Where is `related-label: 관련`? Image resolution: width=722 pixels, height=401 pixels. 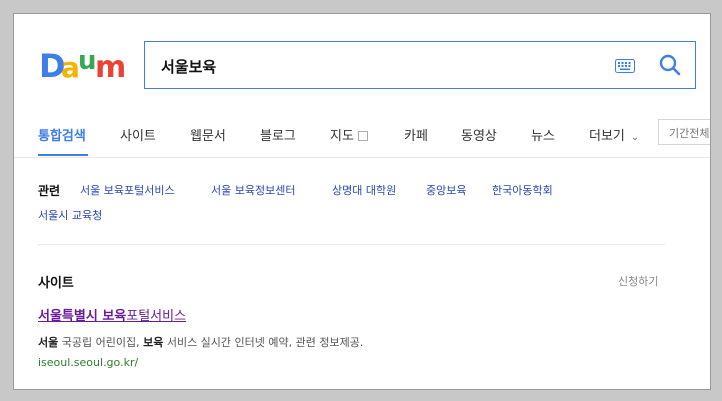
related-label: 관련 is located at coordinates (49, 191).